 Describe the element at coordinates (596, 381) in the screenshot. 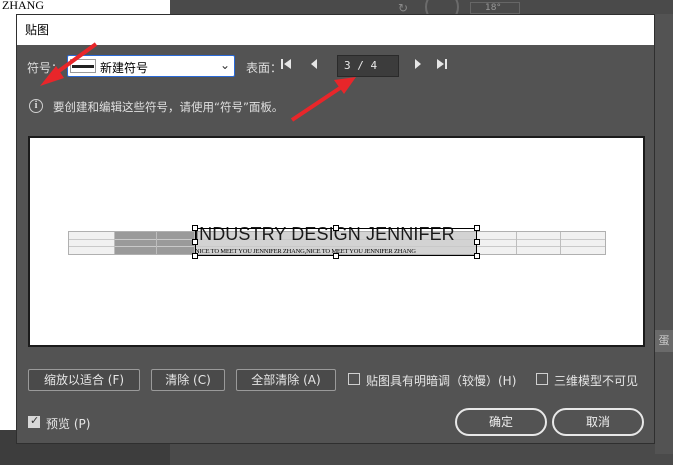

I see `invisible-geometry-label: 三维模型不可见` at that location.